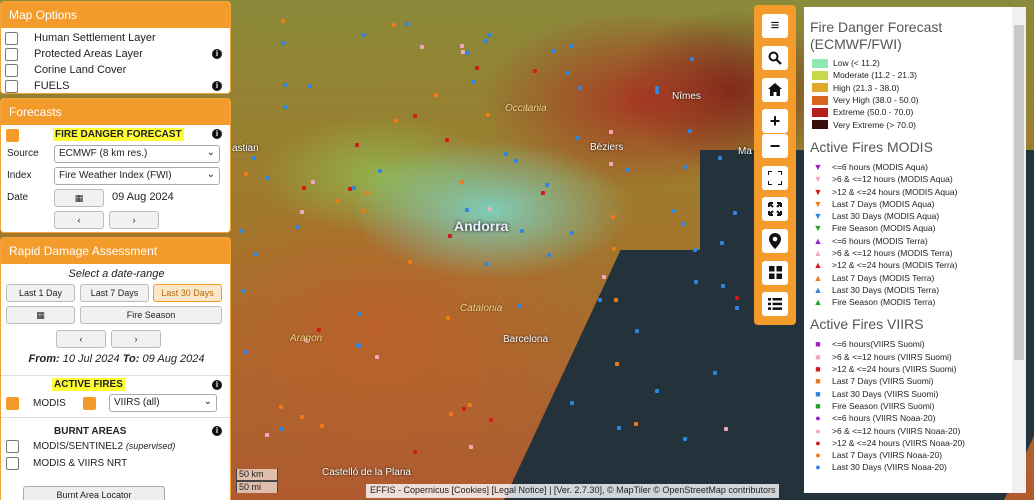 The image size is (1034, 500). I want to click on burnt-area-locator-button: Burnt Area Locator, so click(94, 493).